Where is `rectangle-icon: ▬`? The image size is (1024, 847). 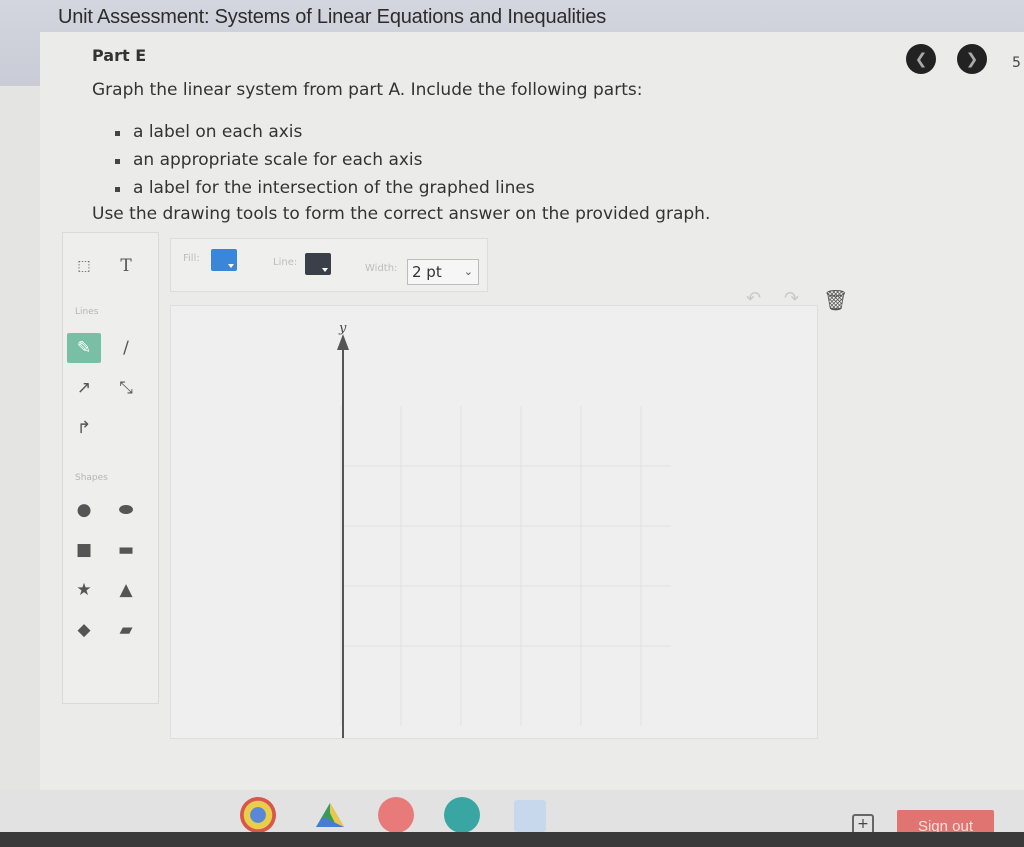
rectangle-icon: ▬ is located at coordinates (126, 550).